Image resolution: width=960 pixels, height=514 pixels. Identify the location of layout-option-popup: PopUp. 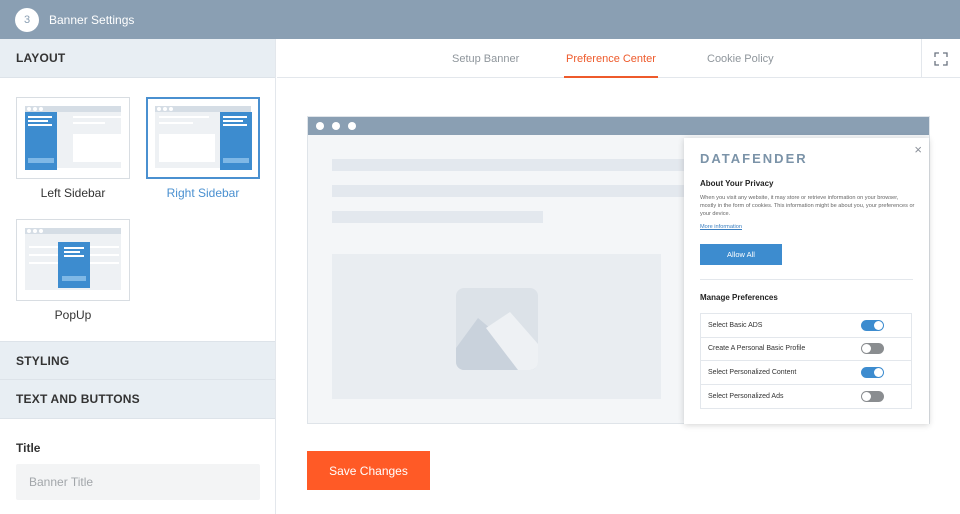
(73, 270).